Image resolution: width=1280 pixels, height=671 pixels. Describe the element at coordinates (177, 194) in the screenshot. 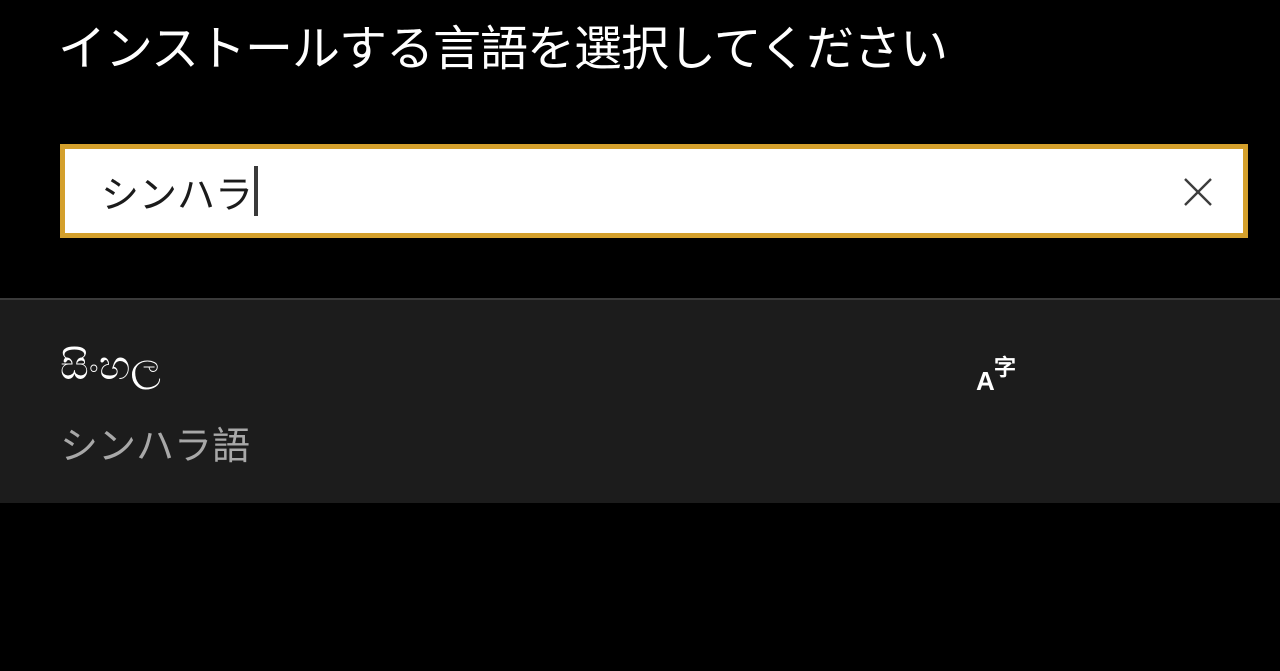

I see `search-input-value: シンハラ` at that location.